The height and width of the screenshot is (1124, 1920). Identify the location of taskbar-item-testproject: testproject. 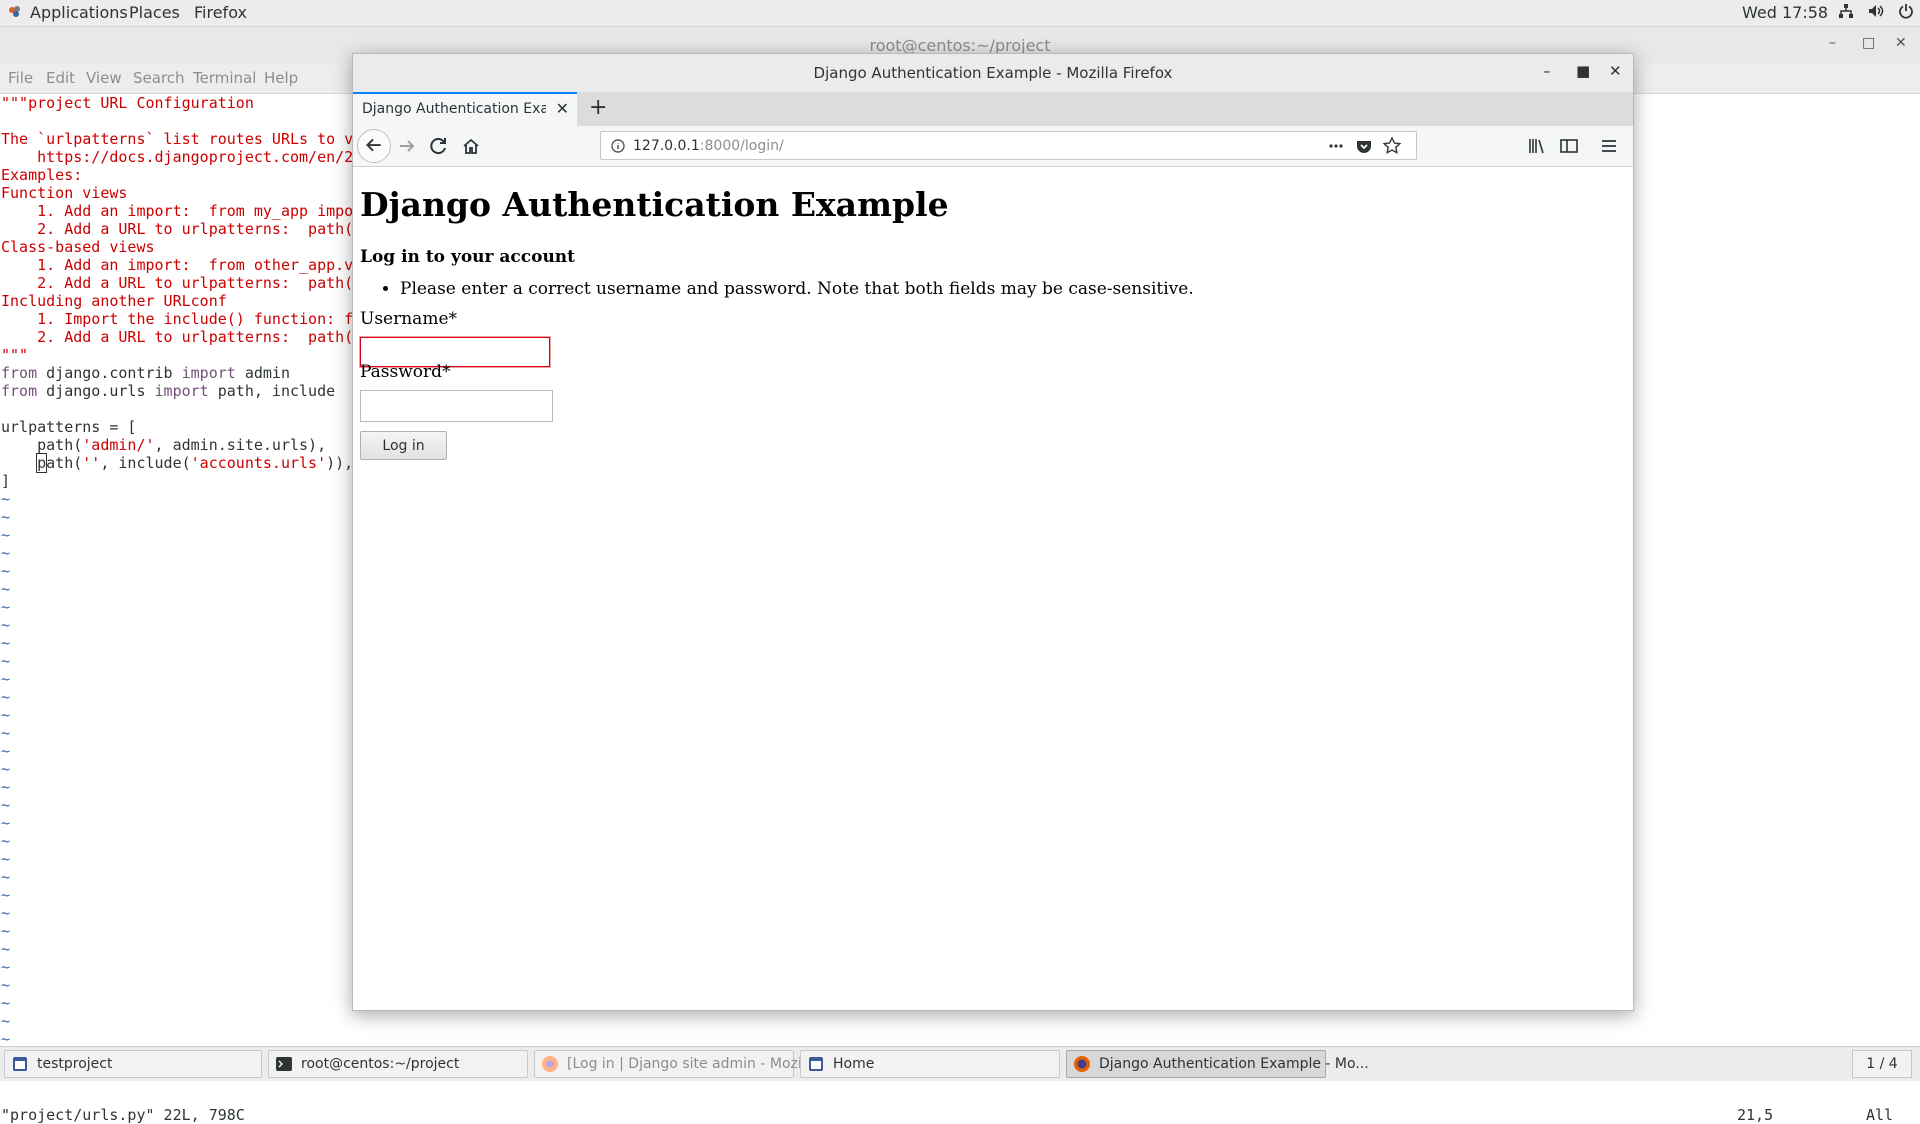
(133, 1064).